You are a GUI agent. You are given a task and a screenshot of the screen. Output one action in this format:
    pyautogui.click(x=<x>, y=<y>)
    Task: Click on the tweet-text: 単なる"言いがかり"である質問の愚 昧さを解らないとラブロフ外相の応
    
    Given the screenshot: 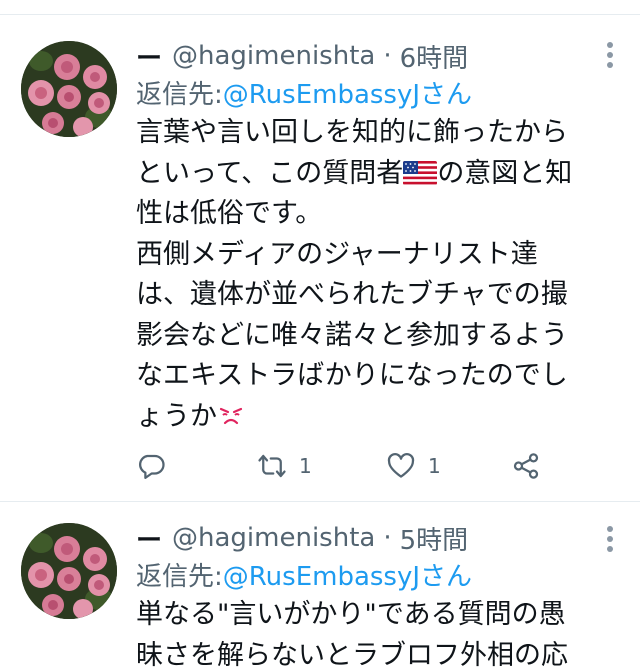 What is the action you would take?
    pyautogui.click(x=377, y=631)
    